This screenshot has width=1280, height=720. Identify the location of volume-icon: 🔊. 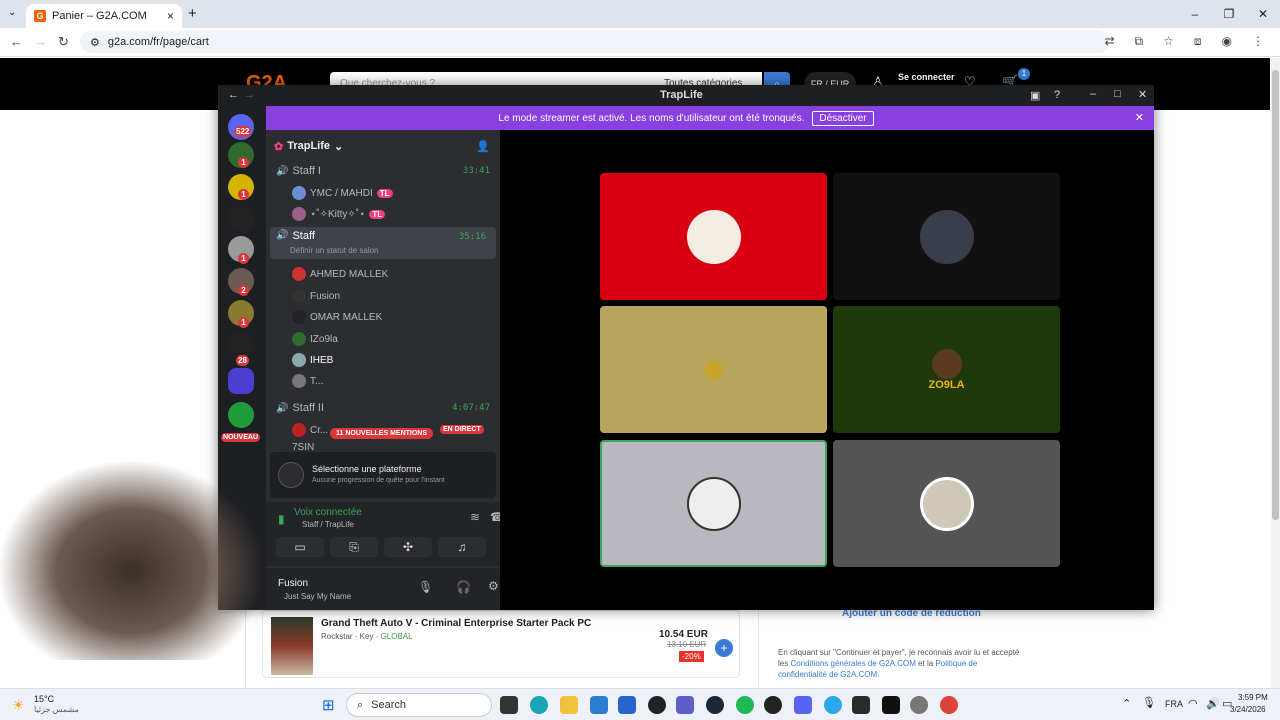
(1213, 703).